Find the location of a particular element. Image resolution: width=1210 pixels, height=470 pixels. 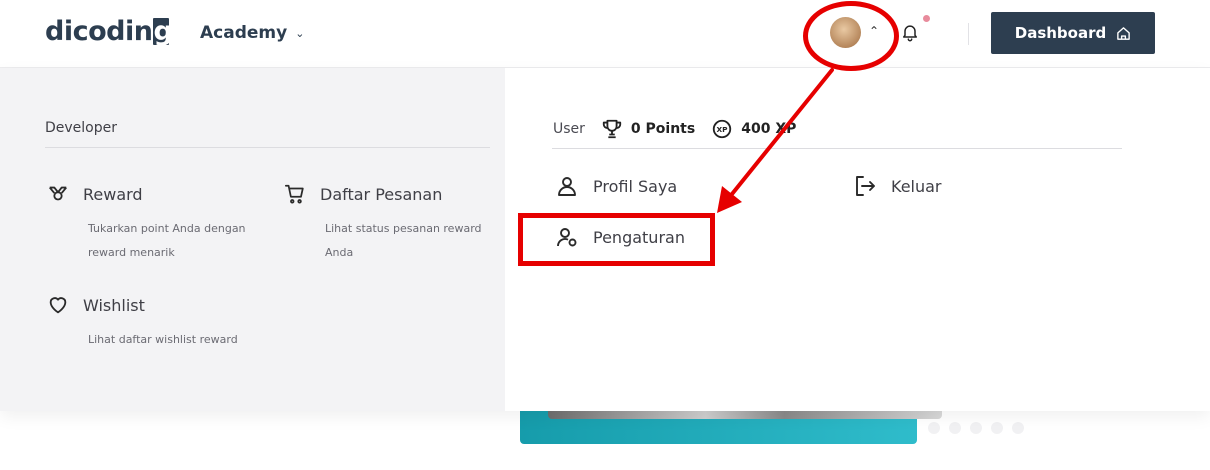

notification-dot is located at coordinates (926, 18).